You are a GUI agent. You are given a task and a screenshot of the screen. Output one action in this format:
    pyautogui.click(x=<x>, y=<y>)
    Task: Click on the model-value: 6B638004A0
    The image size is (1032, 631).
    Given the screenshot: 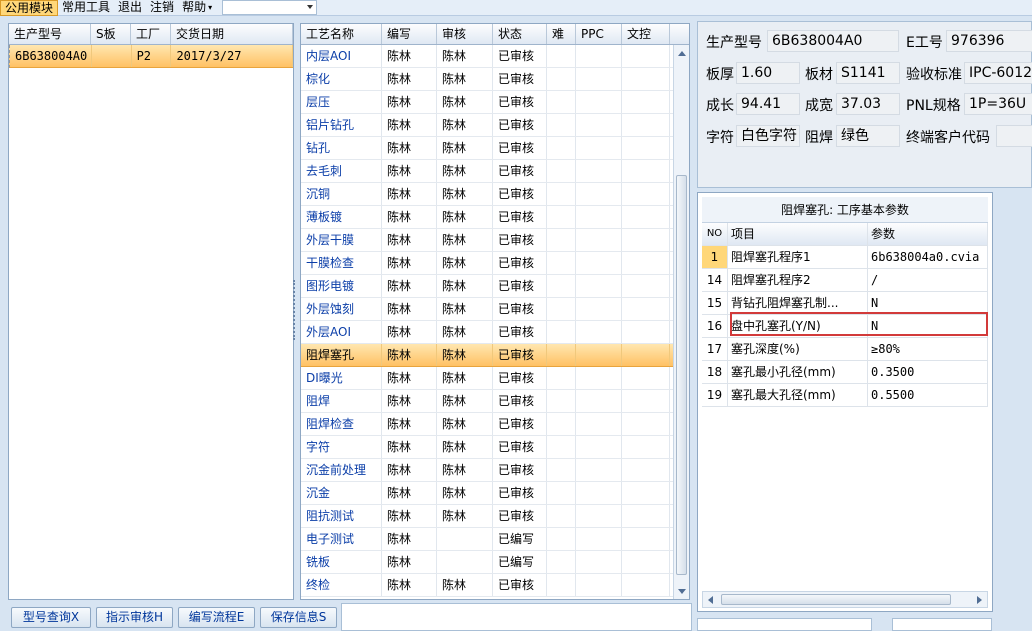 What is the action you would take?
    pyautogui.click(x=833, y=41)
    